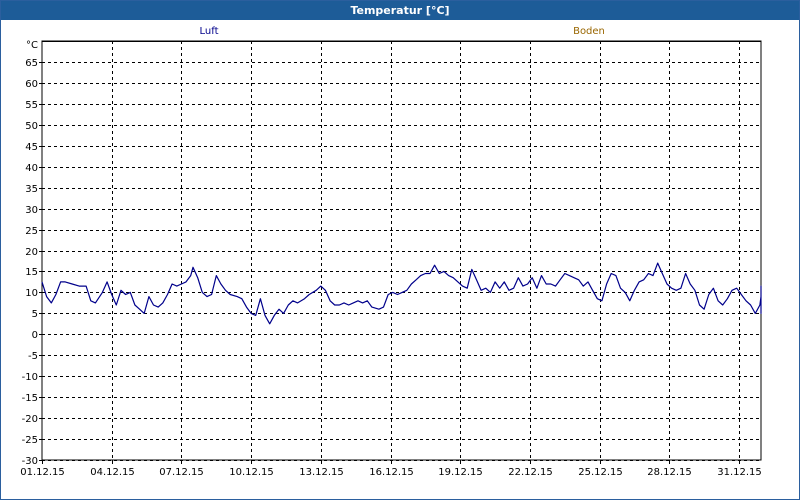  I want to click on y-tick-label: -15, so click(30, 398).